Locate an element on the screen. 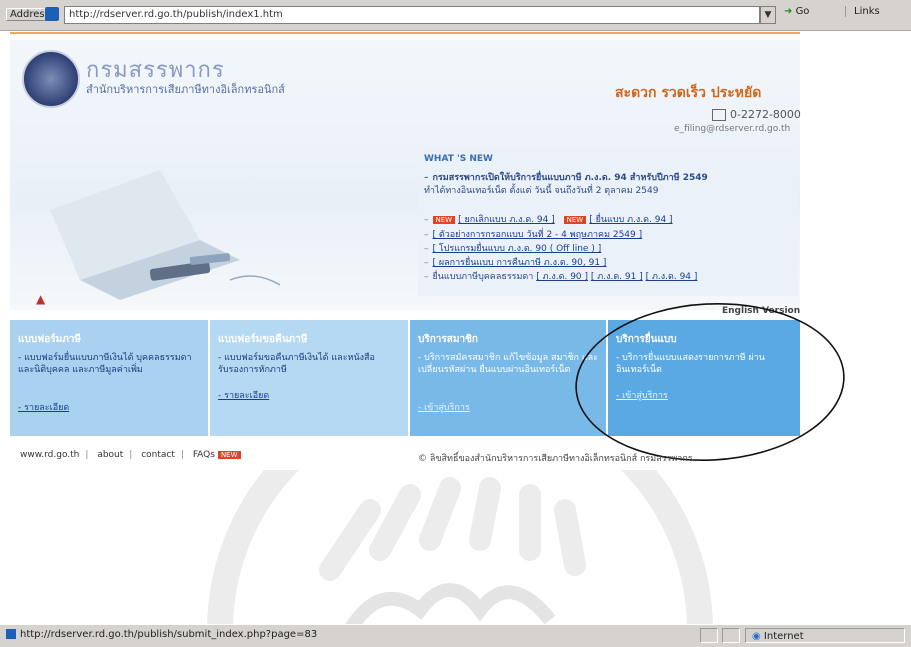  whats-new-title: WHAT 'S NEW is located at coordinates (458, 159).